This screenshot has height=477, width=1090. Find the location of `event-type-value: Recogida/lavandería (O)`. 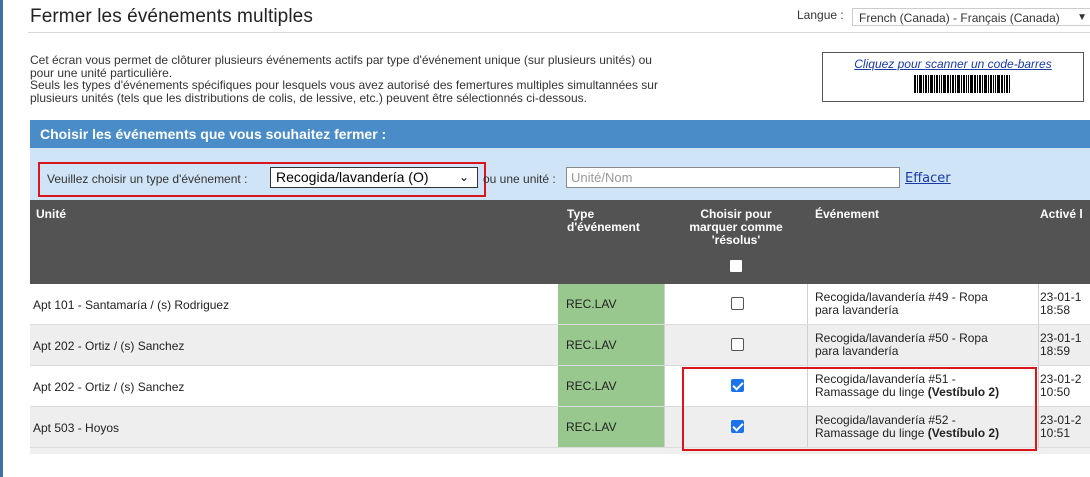

event-type-value: Recogida/lavandería (O) is located at coordinates (352, 177).